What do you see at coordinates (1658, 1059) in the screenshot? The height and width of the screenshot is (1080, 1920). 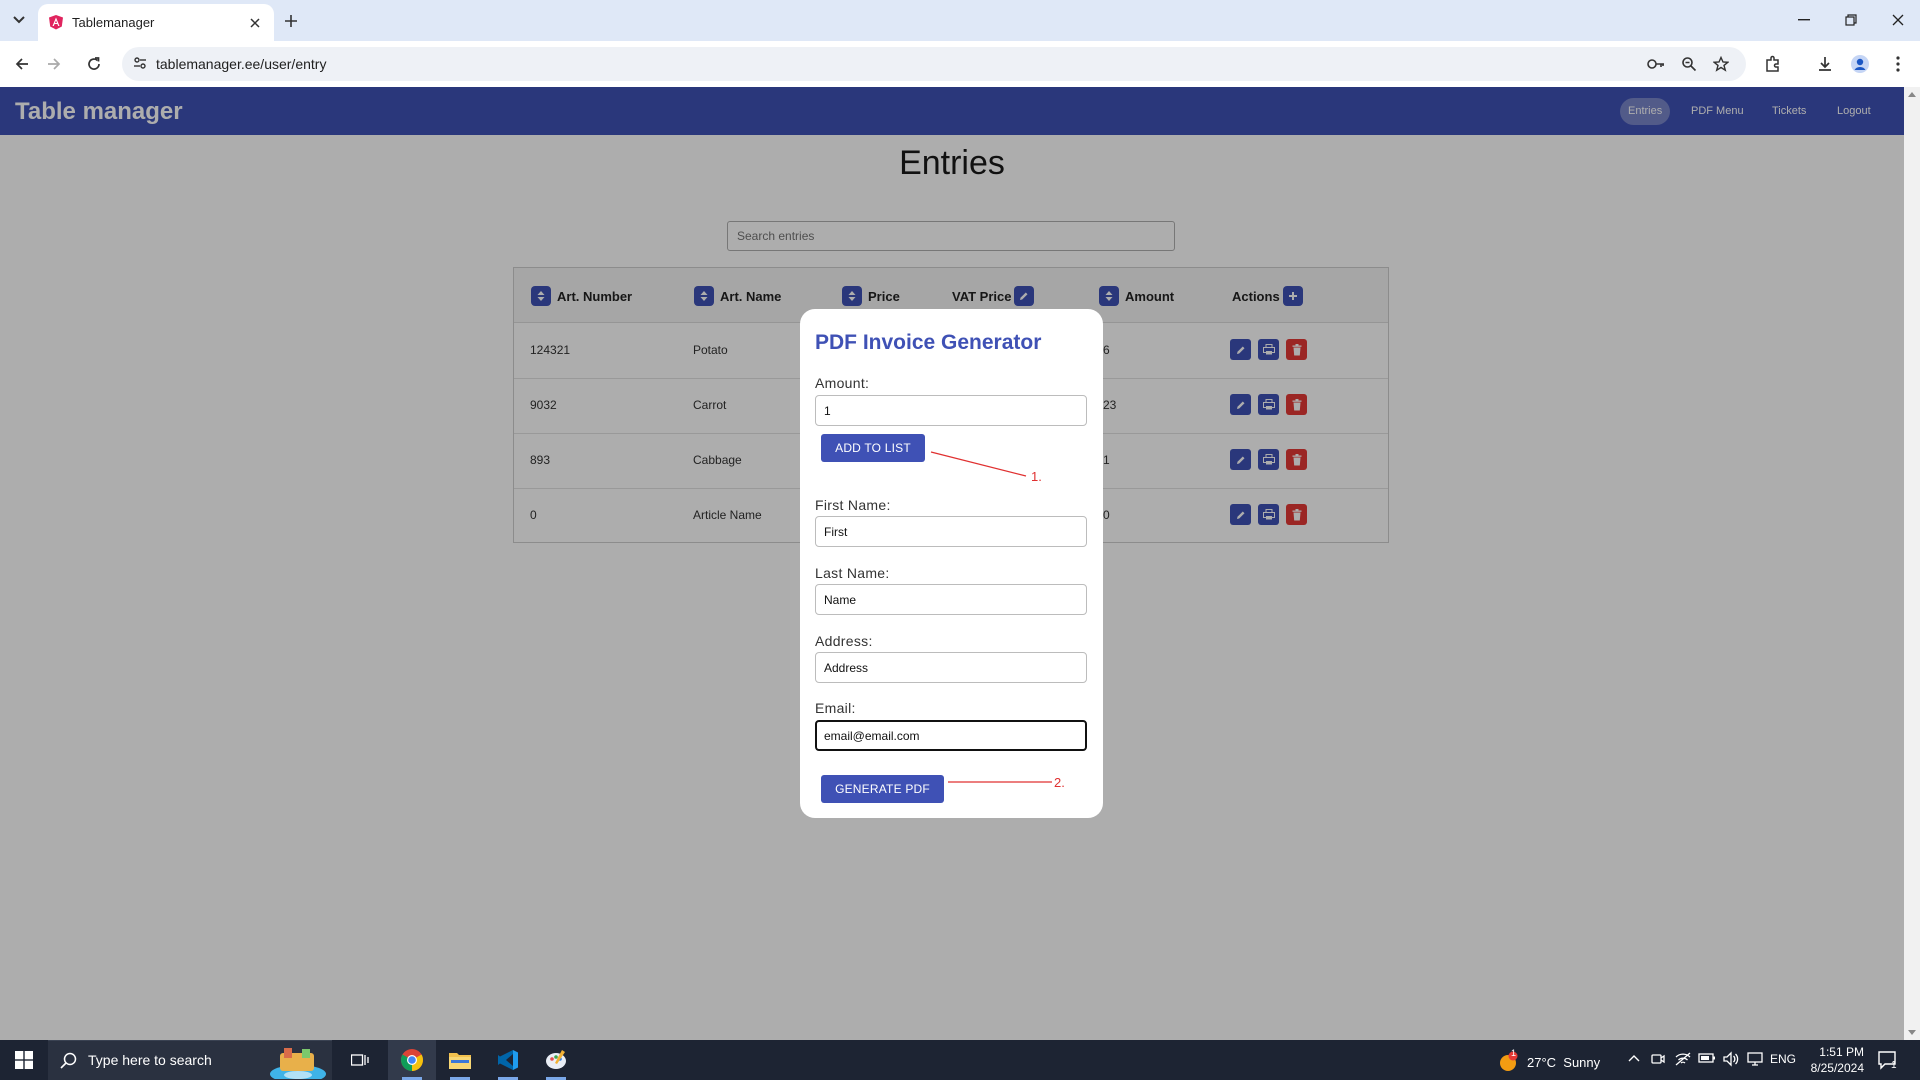 I see `meet-now-icon` at bounding box center [1658, 1059].